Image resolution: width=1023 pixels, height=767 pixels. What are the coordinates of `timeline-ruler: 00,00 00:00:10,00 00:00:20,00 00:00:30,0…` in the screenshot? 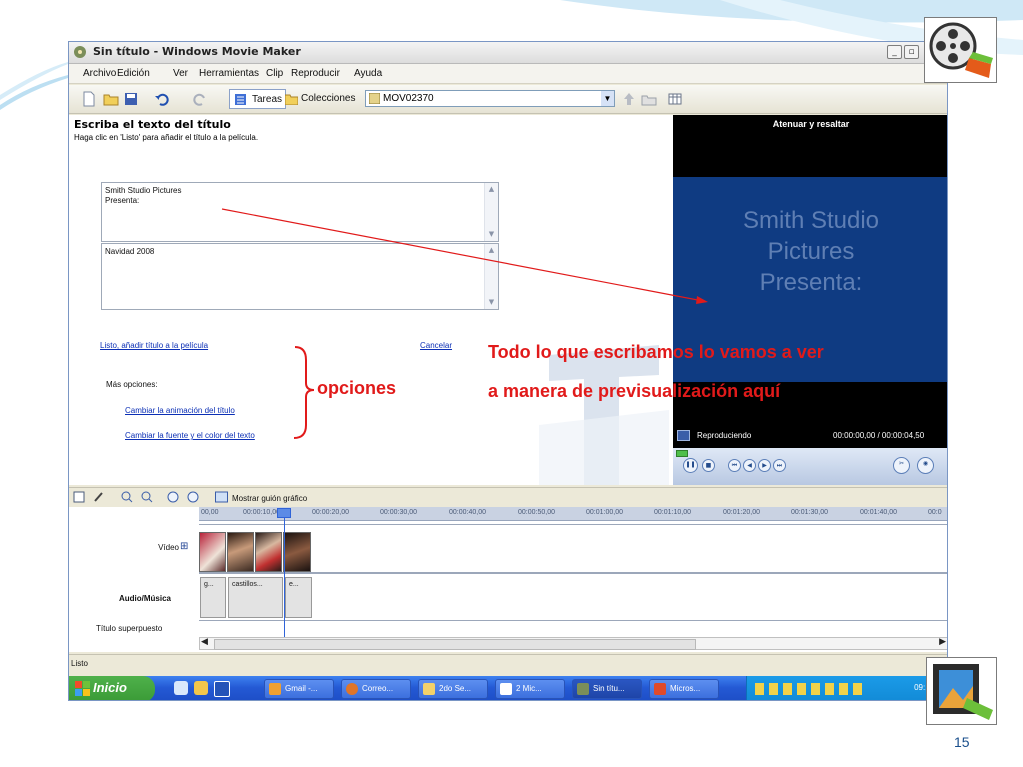 It's located at (573, 514).